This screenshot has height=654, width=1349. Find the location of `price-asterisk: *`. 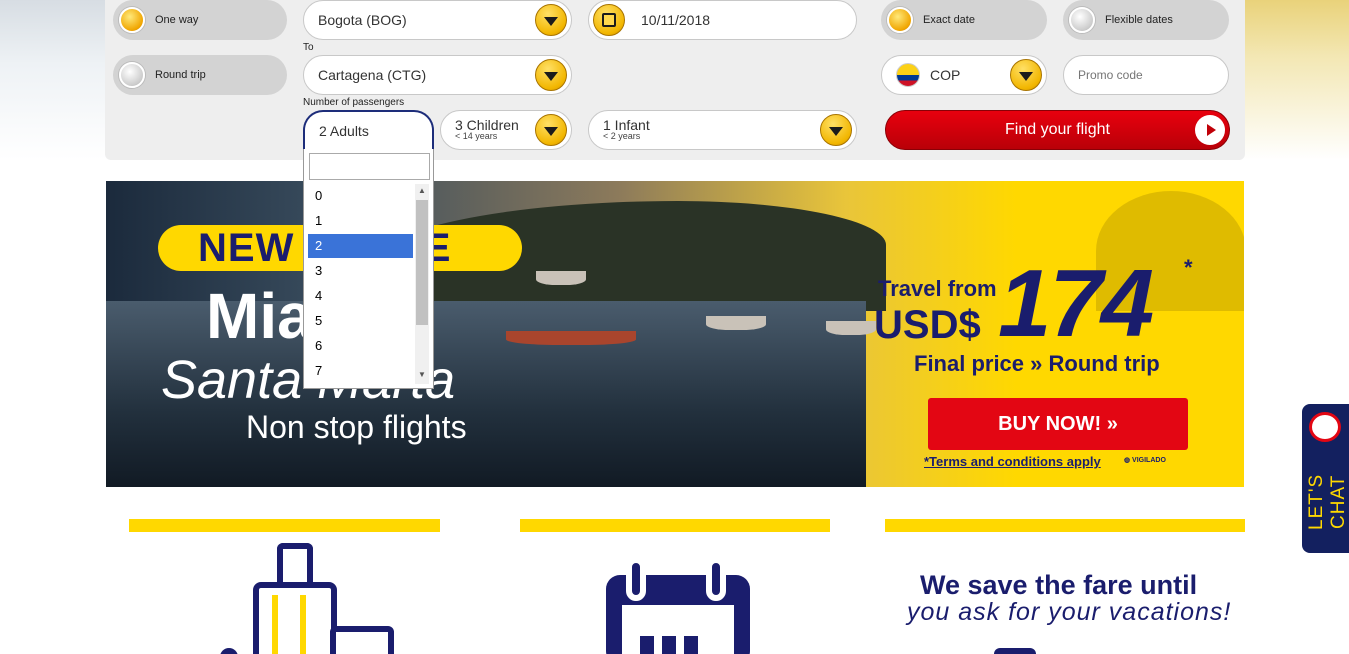

price-asterisk: * is located at coordinates (1188, 267).